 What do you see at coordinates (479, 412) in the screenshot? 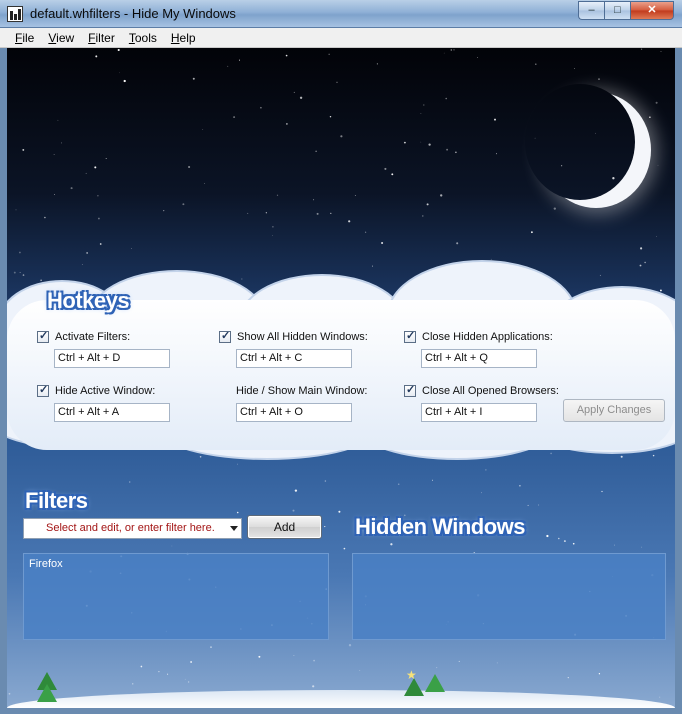
I see `close-all-browsers-hotkey-input: Ctrl + Alt + I` at bounding box center [479, 412].